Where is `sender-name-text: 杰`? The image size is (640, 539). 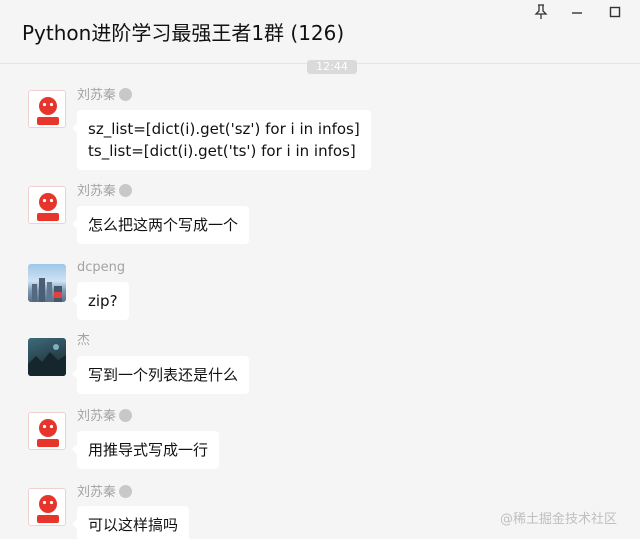 sender-name-text: 杰 is located at coordinates (84, 340).